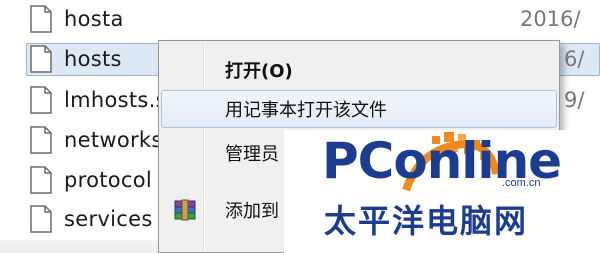 This screenshot has height=253, width=600. What do you see at coordinates (521, 183) in the screenshot?
I see `logo-domain: .com.cn` at bounding box center [521, 183].